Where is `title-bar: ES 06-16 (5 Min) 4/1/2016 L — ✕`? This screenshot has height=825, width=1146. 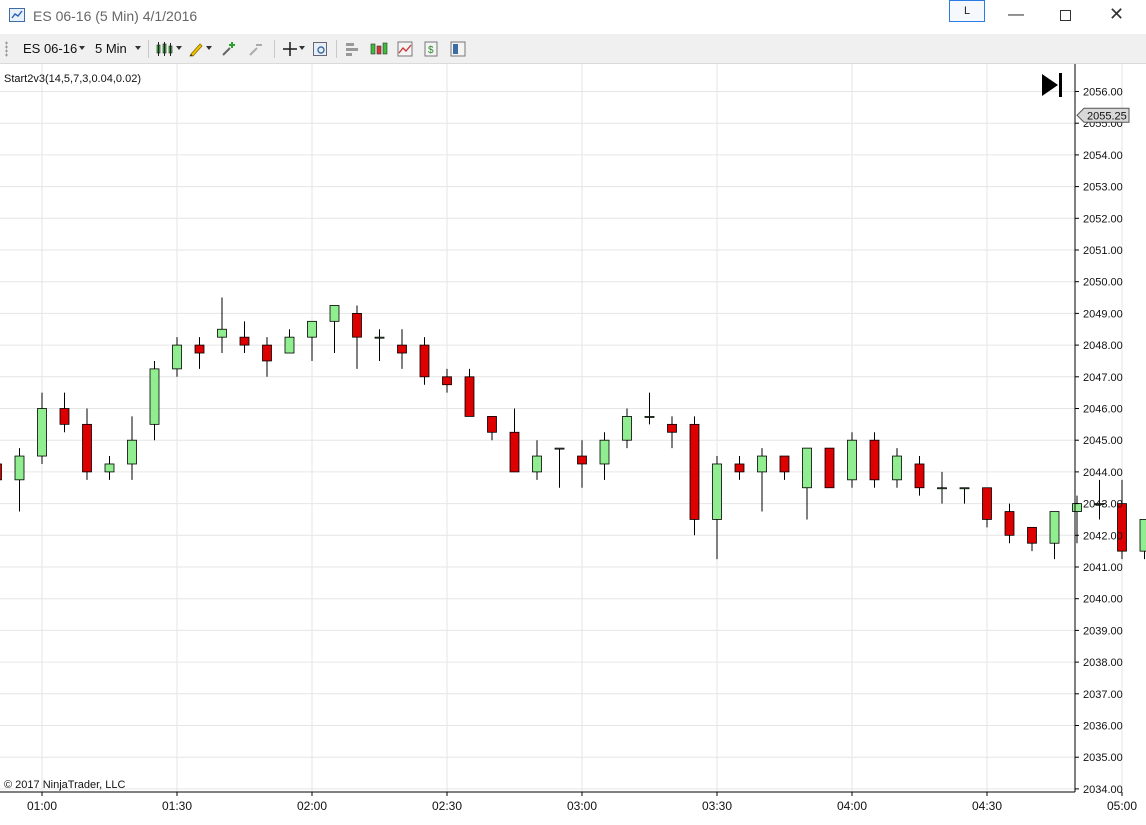 title-bar: ES 06-16 (5 Min) 4/1/2016 L — ✕ is located at coordinates (573, 17).